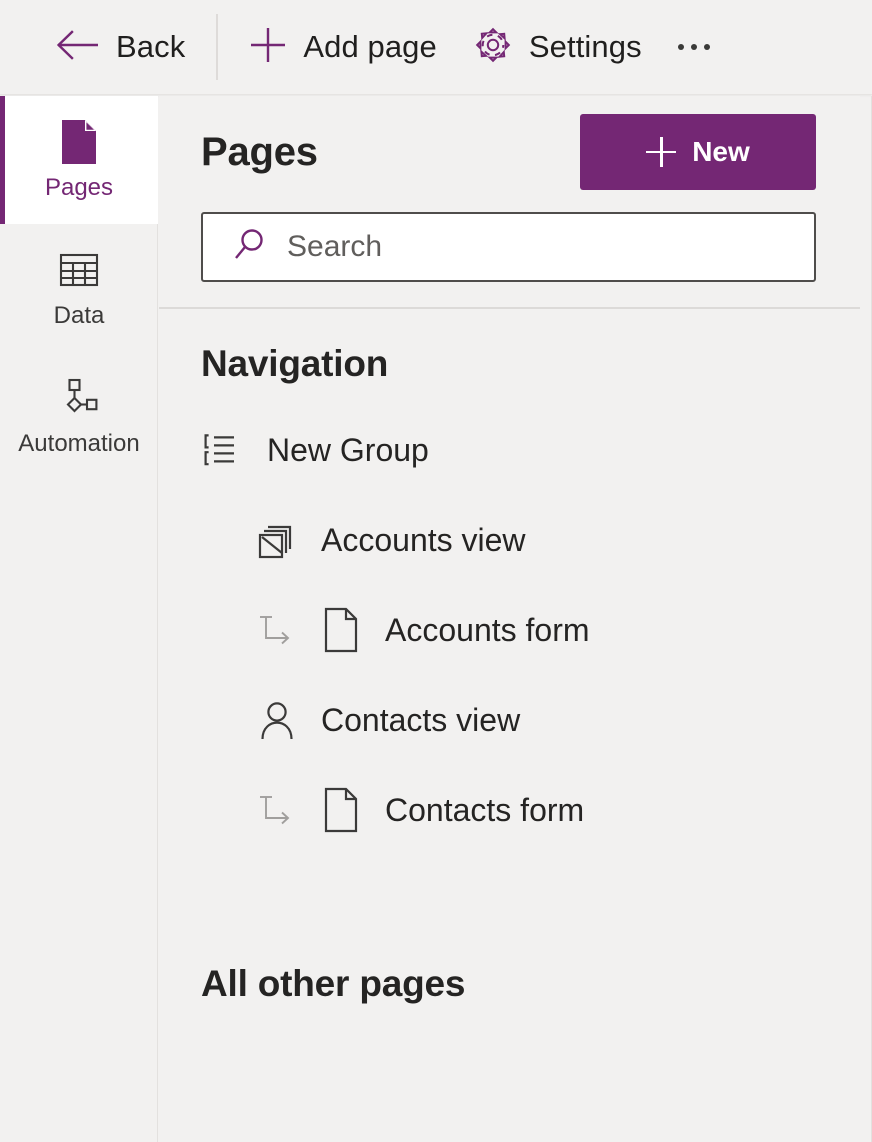 The width and height of the screenshot is (872, 1142). What do you see at coordinates (79, 142) in the screenshot?
I see `page-icon` at bounding box center [79, 142].